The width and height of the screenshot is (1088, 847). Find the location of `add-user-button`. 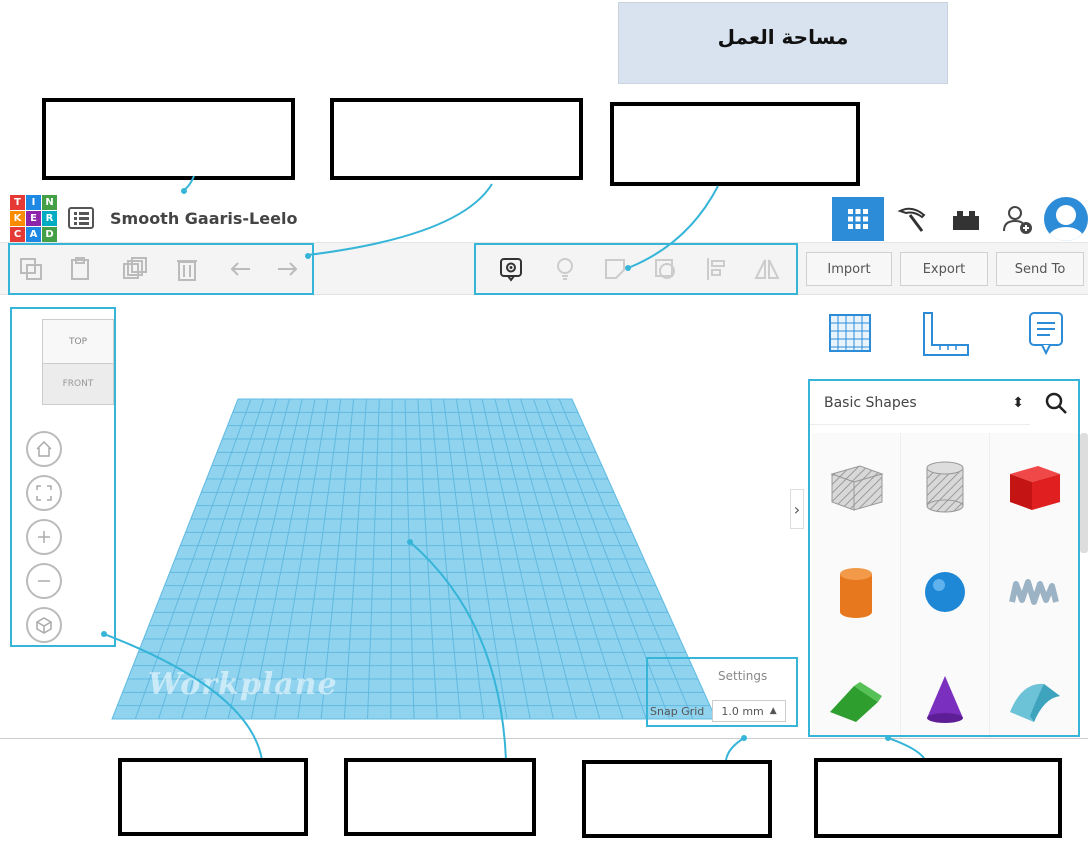

add-user-button is located at coordinates (1018, 219).